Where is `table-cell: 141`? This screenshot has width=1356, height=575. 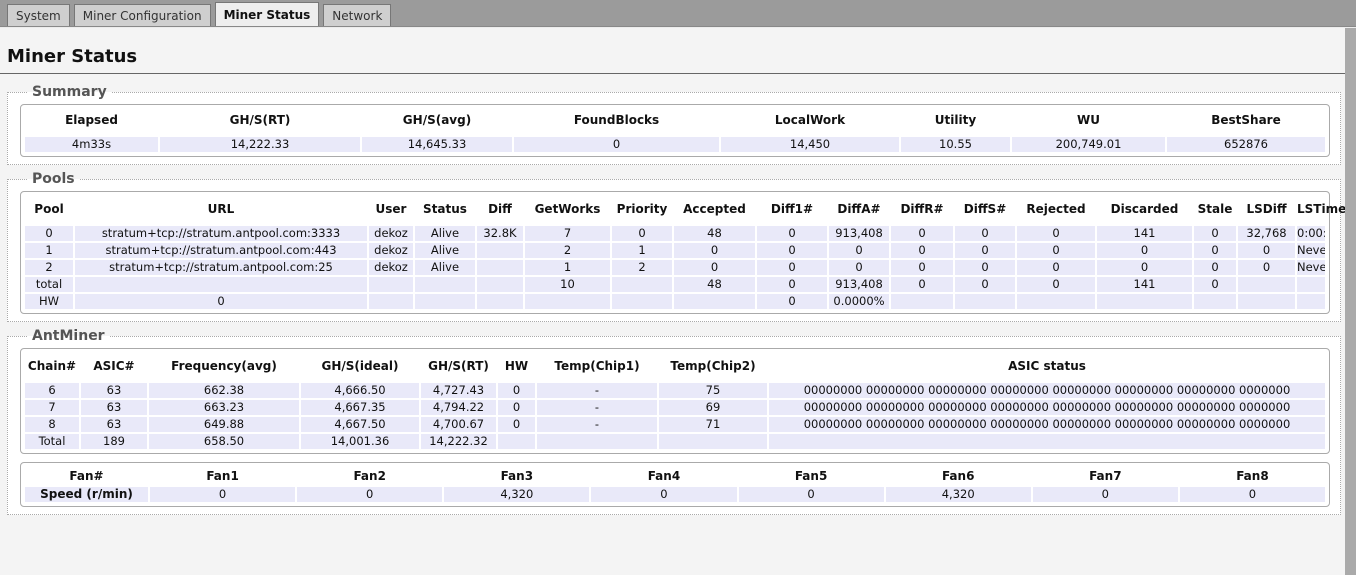 table-cell: 141 is located at coordinates (1144, 284).